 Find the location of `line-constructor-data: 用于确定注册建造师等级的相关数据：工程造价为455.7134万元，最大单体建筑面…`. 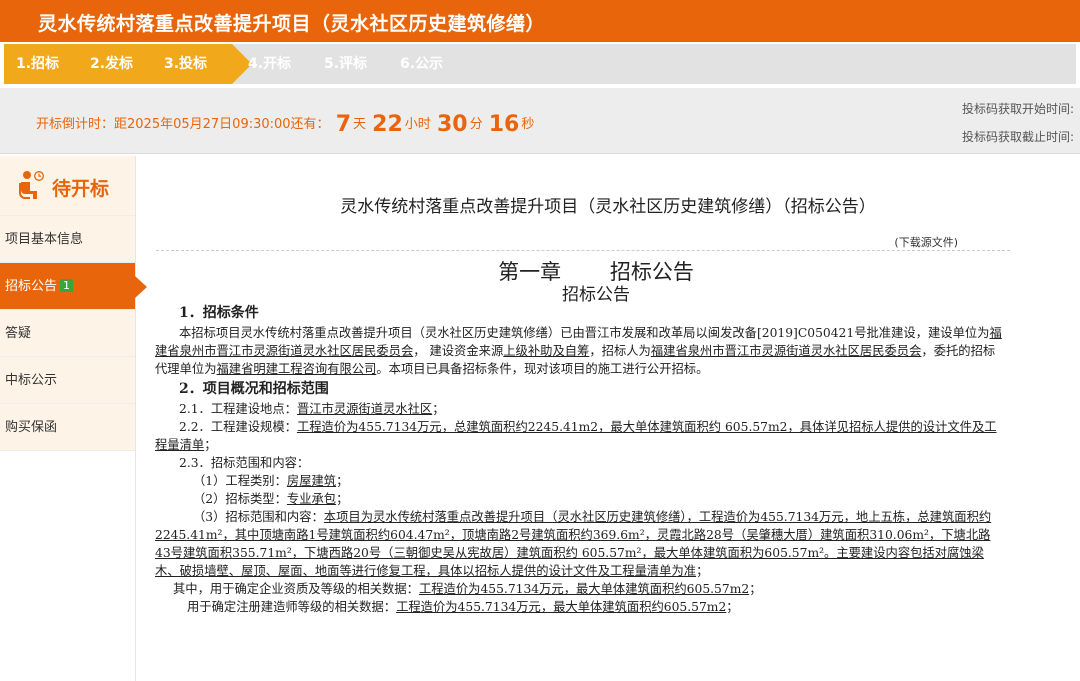

line-constructor-data: 用于确定注册建造师等级的相关数据：工程造价为455.7134万元，最大单体建筑面… is located at coordinates (463, 607).